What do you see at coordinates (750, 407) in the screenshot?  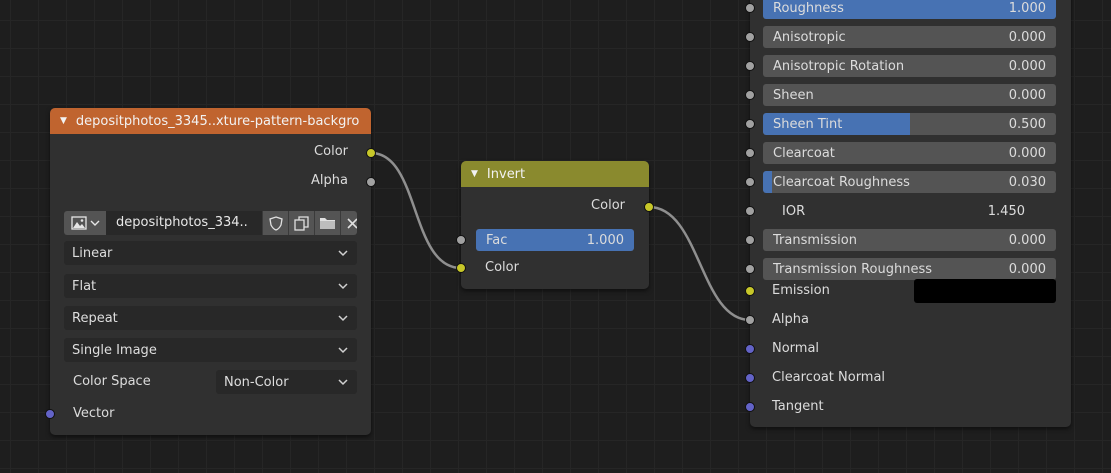 I see `tangent-input-socket` at bounding box center [750, 407].